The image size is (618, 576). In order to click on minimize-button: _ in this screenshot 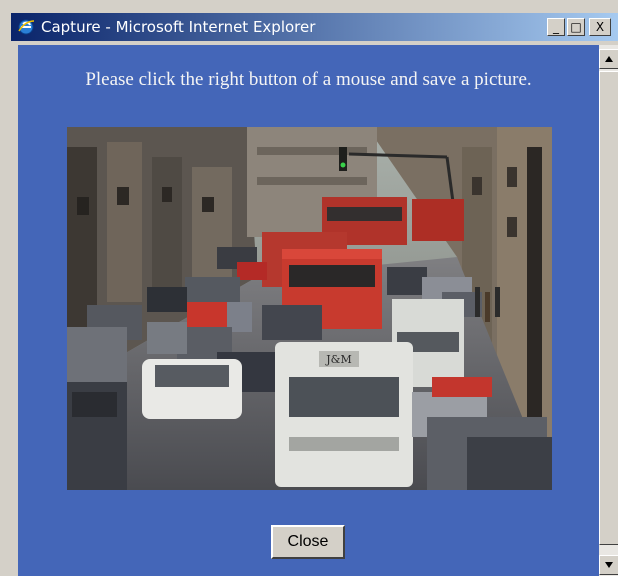, I will do `click(556, 27)`.